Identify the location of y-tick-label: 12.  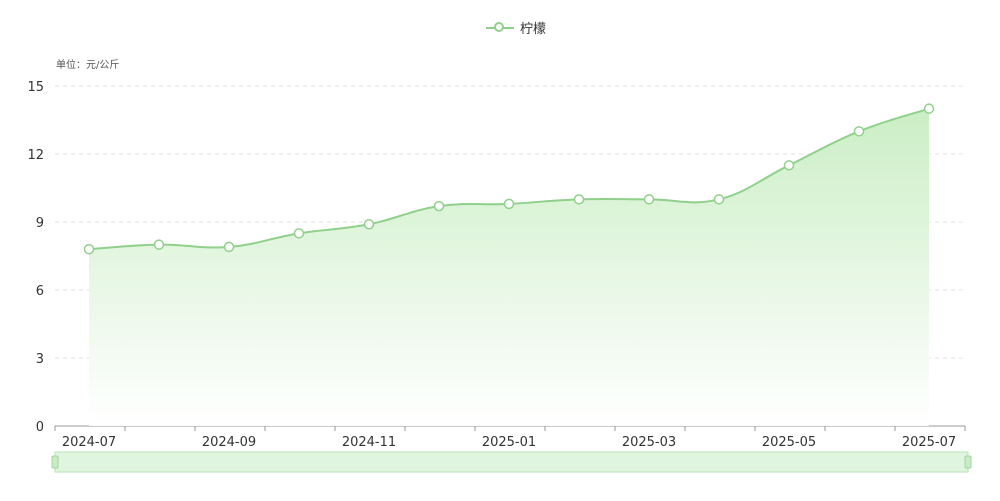
(35, 155).